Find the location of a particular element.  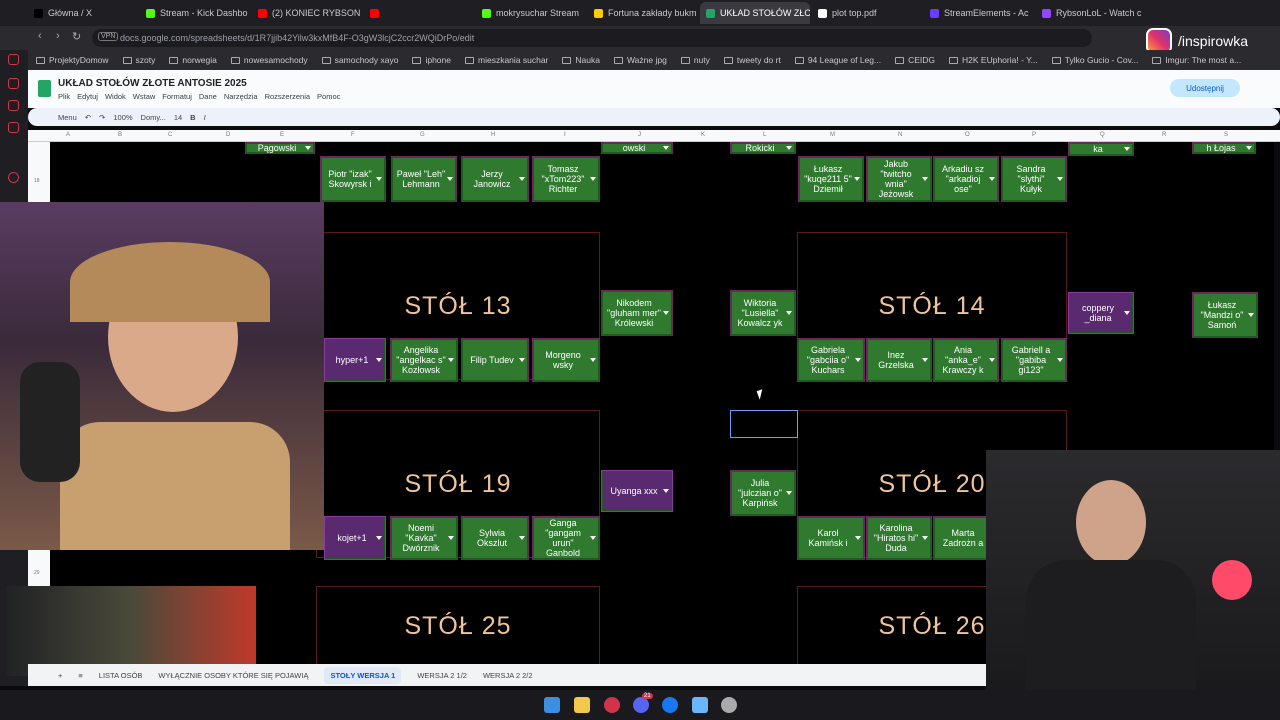

column-header: N is located at coordinates (900, 135).